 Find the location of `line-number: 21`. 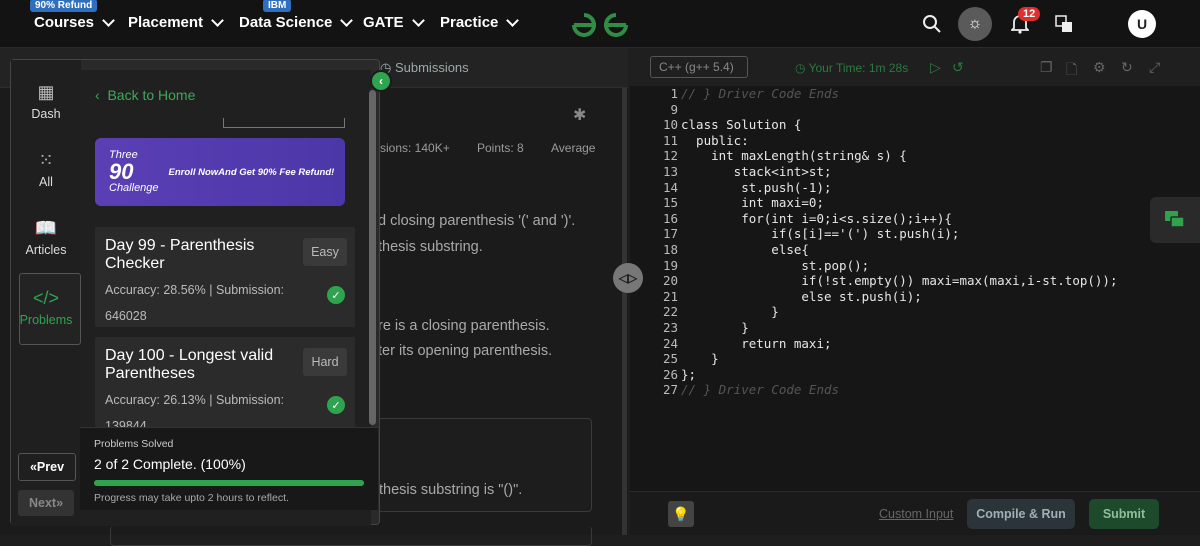

line-number: 21 is located at coordinates (670, 296).